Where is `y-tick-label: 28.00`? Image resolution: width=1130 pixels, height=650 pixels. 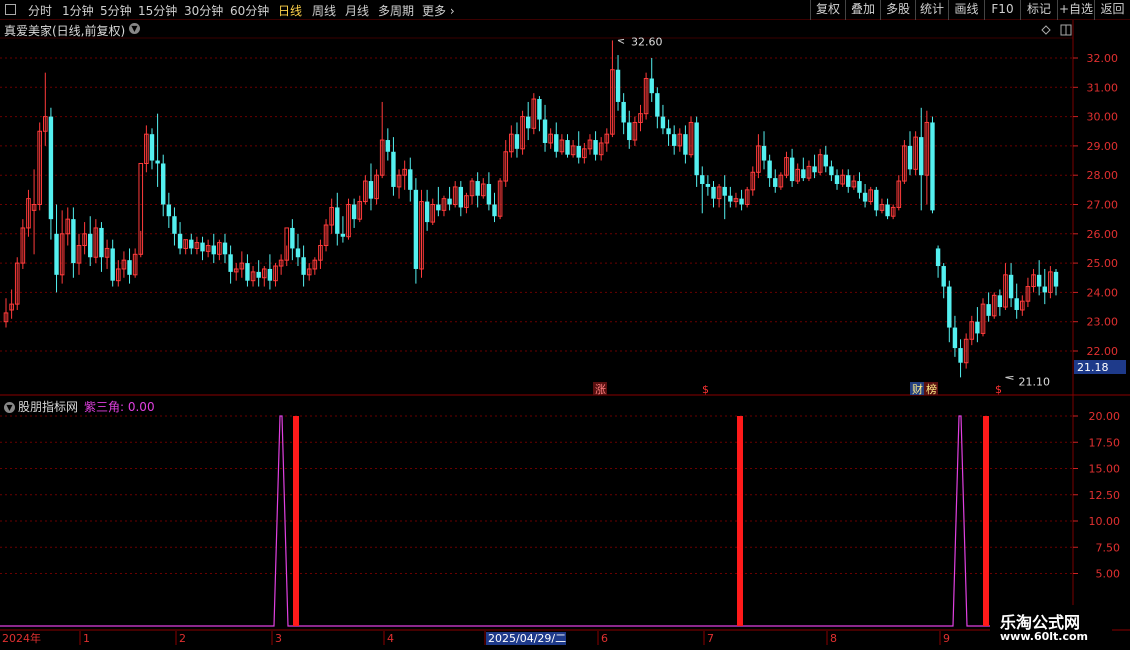 y-tick-label: 28.00 is located at coordinates (1103, 175).